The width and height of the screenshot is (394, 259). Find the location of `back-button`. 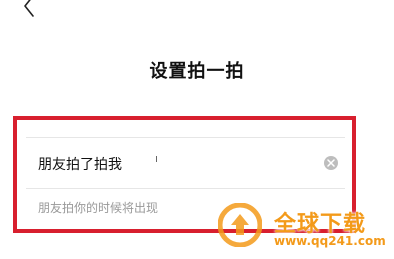

back-button is located at coordinates (30, 10).